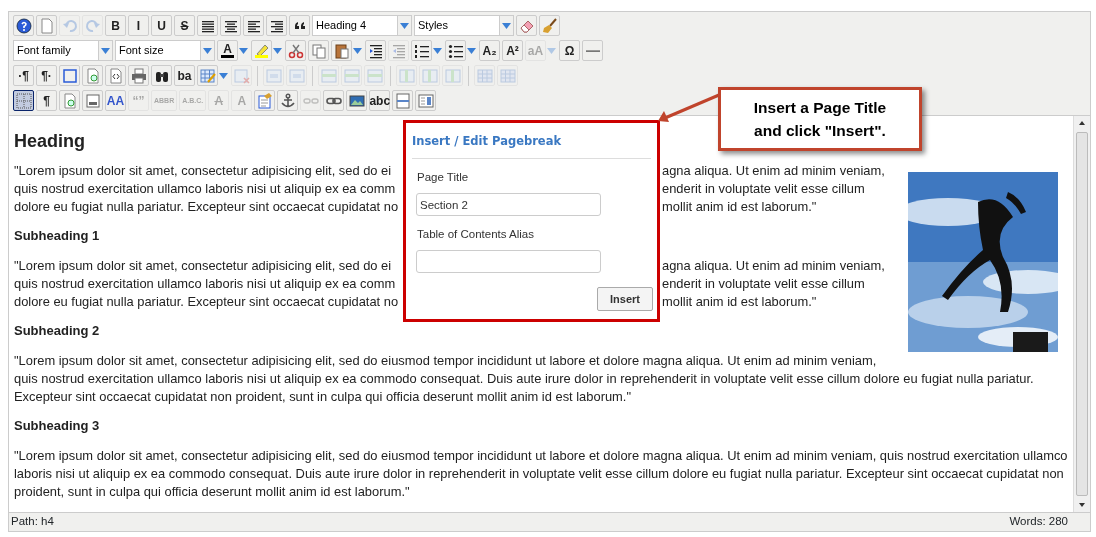  Describe the element at coordinates (475, 235) in the screenshot. I see `field-label: Table of Contents Alias` at that location.